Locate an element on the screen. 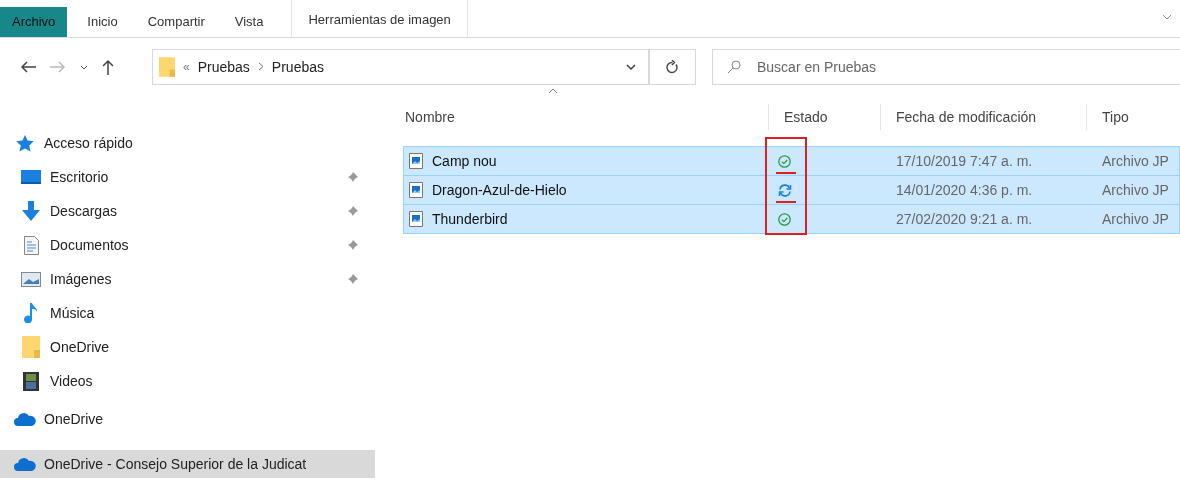 The height and width of the screenshot is (482, 1180). file-name: Dragon-Azul-de-Hielo is located at coordinates (499, 190).